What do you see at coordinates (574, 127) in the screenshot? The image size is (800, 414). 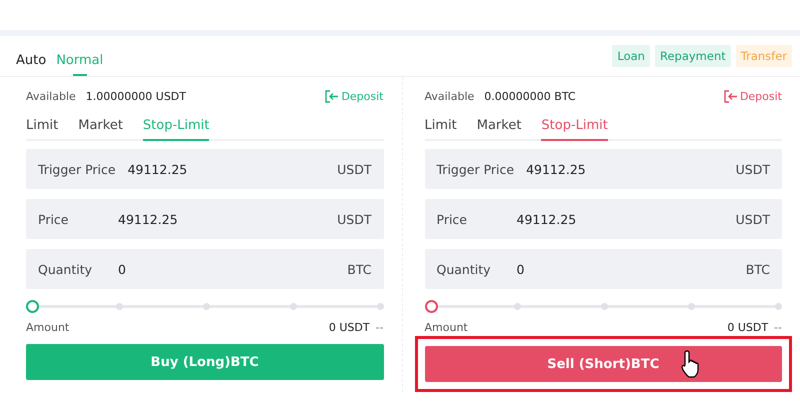 I see `order-type-tab: Stop-Limit` at bounding box center [574, 127].